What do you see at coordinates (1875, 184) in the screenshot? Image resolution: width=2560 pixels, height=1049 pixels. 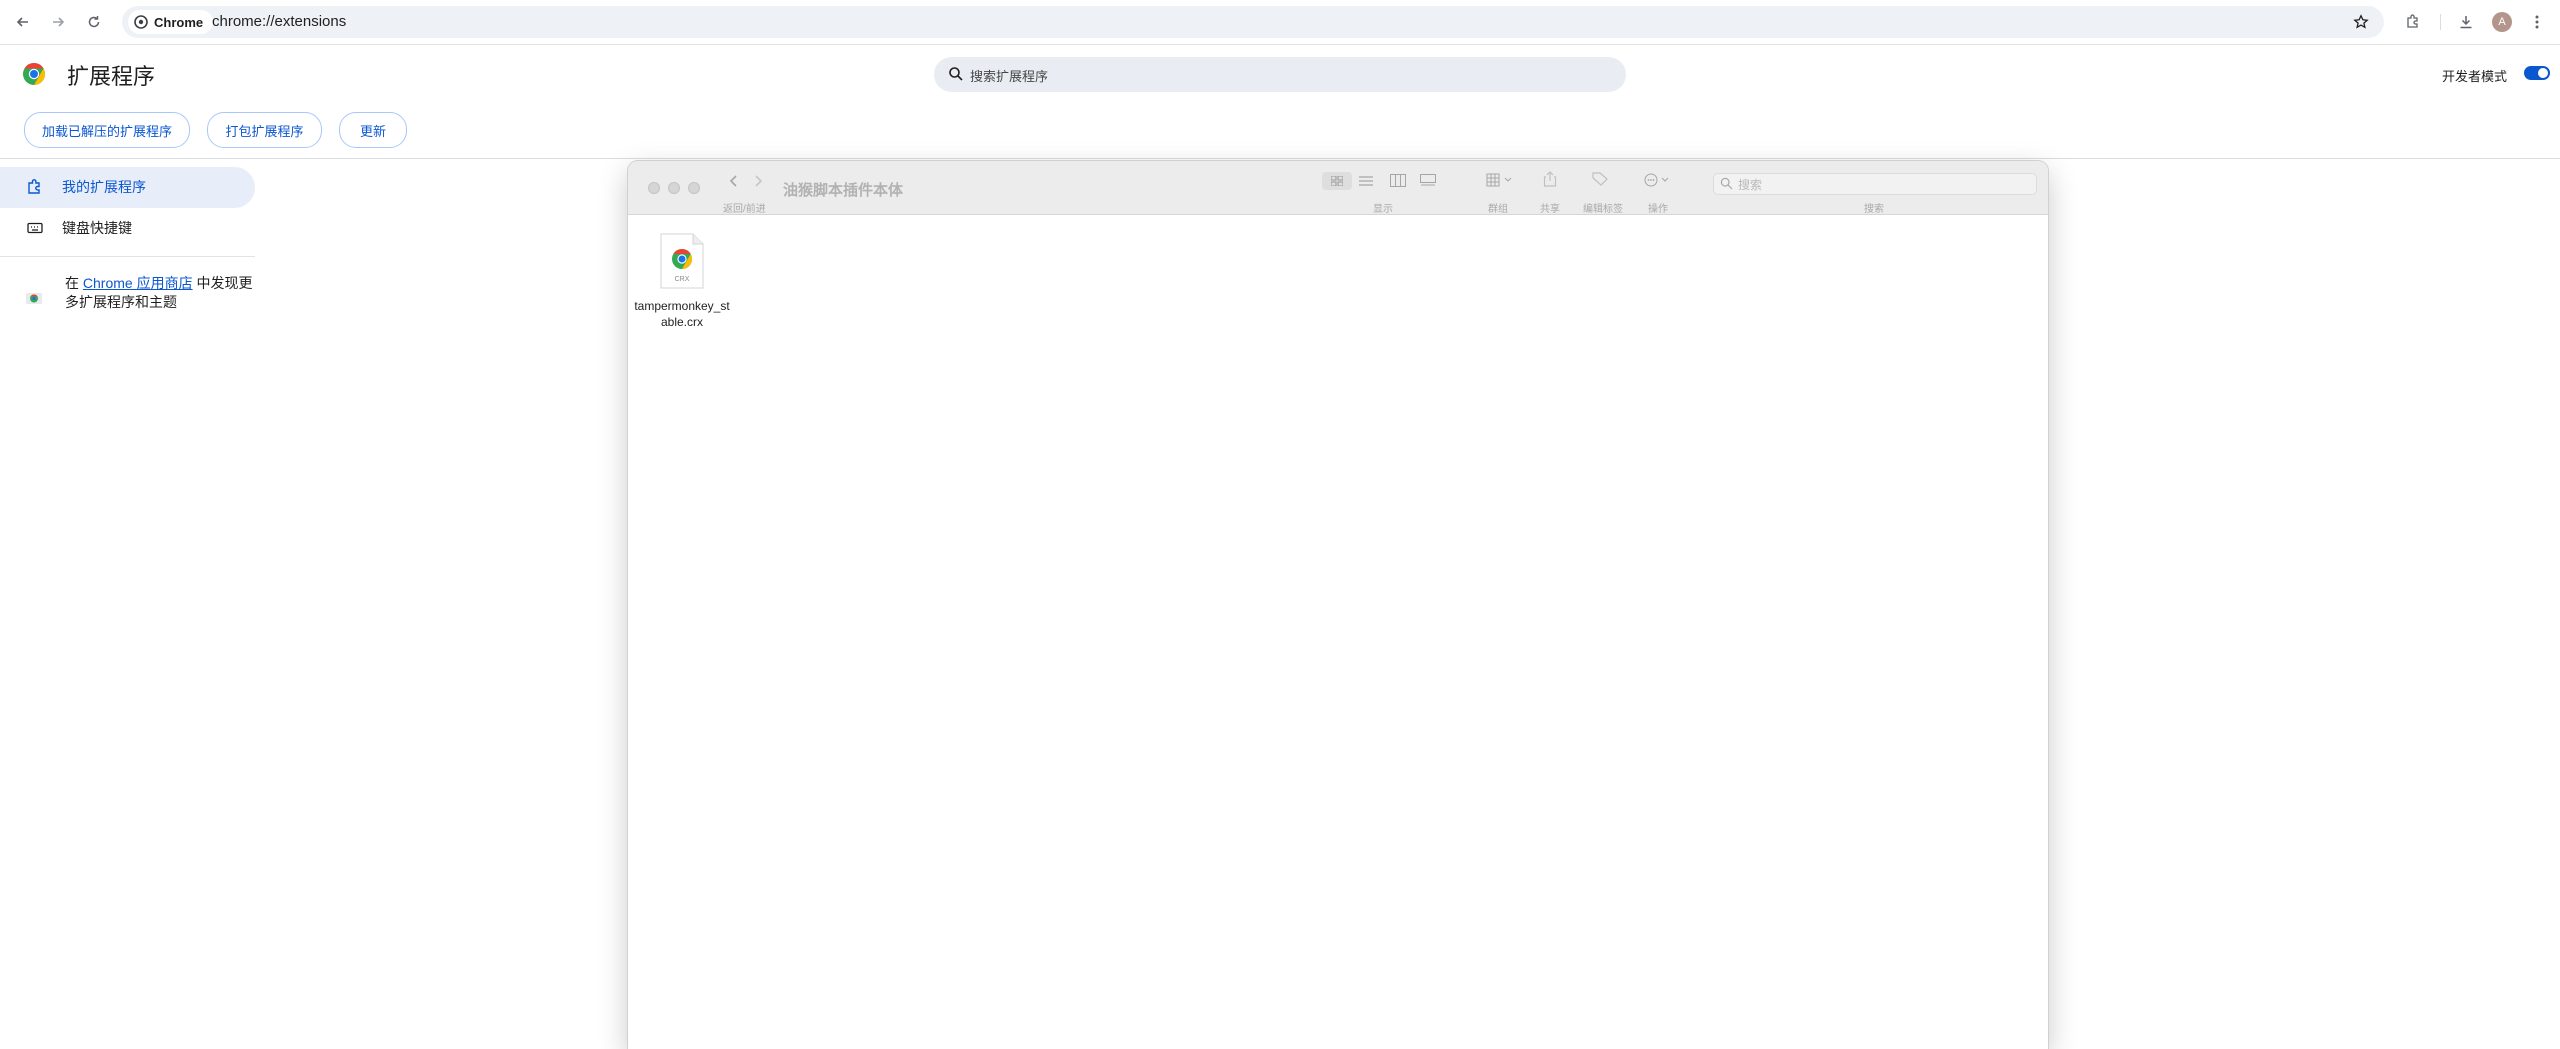 I see `finder-search-field: 搜索` at bounding box center [1875, 184].